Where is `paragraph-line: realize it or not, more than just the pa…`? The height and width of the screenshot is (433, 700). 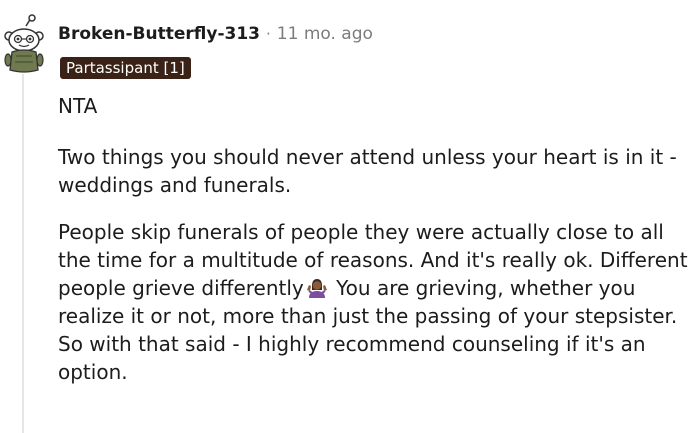
paragraph-line: realize it or not, more than just the pa… is located at coordinates (368, 316).